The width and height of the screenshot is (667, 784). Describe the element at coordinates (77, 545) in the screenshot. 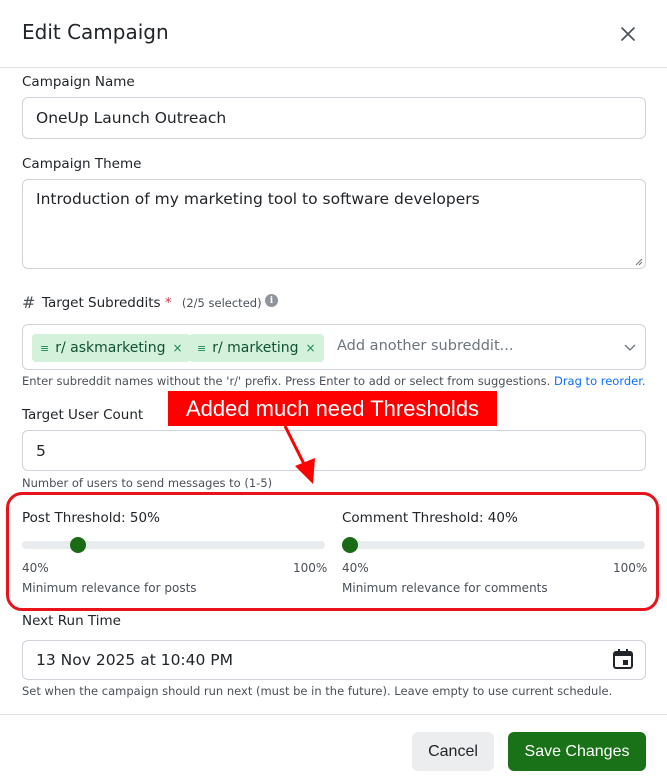

I see `post-threshold-thumb` at that location.